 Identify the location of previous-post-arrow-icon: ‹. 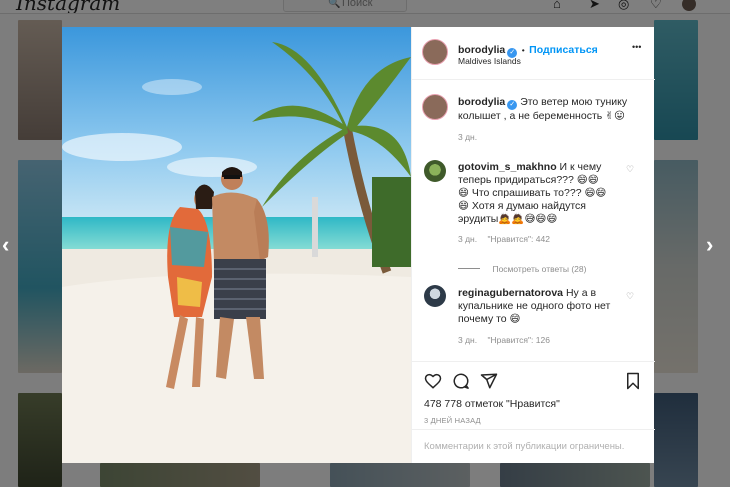
(5, 245).